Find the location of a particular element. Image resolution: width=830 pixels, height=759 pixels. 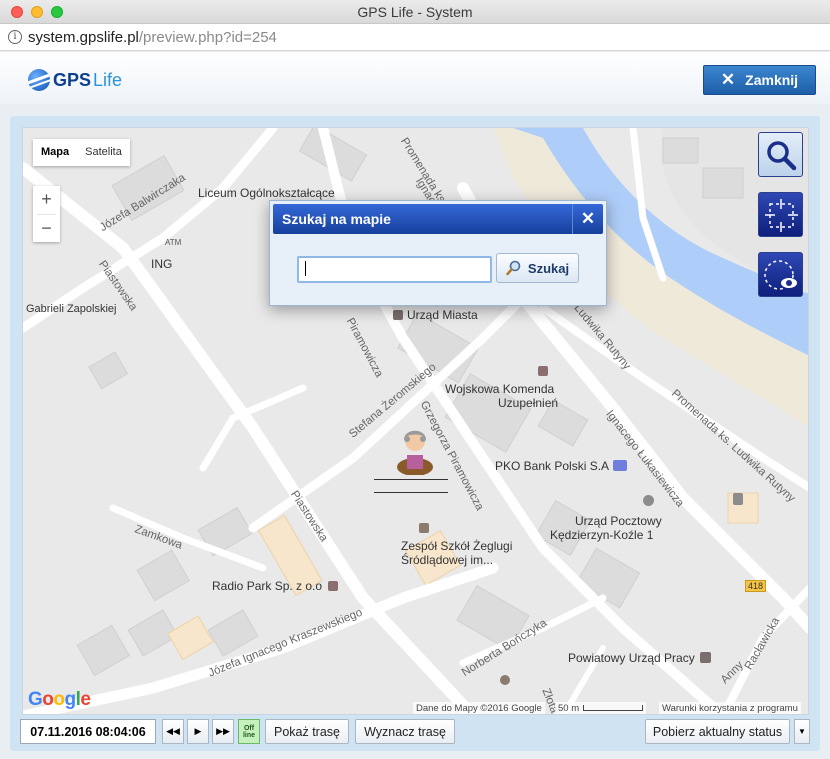

poi-ing: ING is located at coordinates (161, 264).